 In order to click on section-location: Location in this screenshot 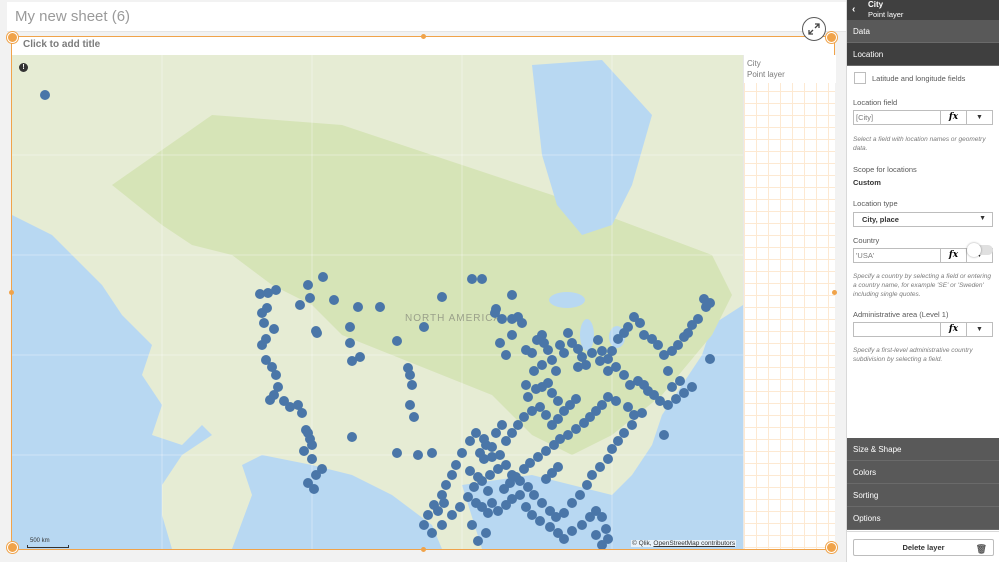, I will do `click(923, 54)`.